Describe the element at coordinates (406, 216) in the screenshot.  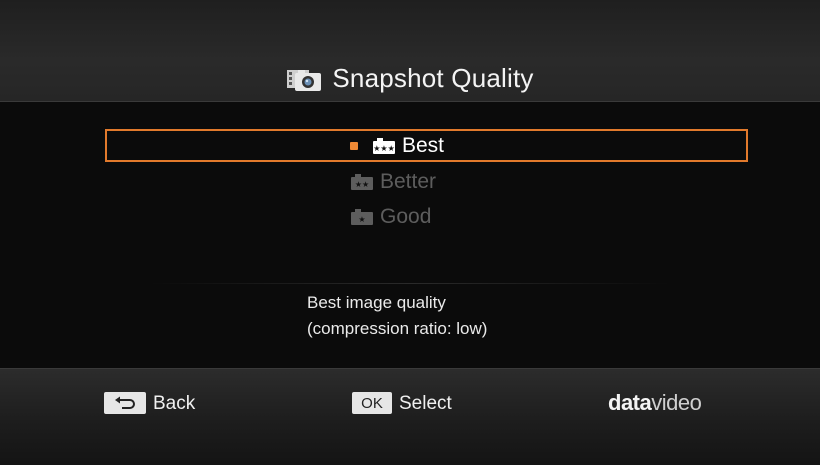
I see `option-label: Good` at that location.